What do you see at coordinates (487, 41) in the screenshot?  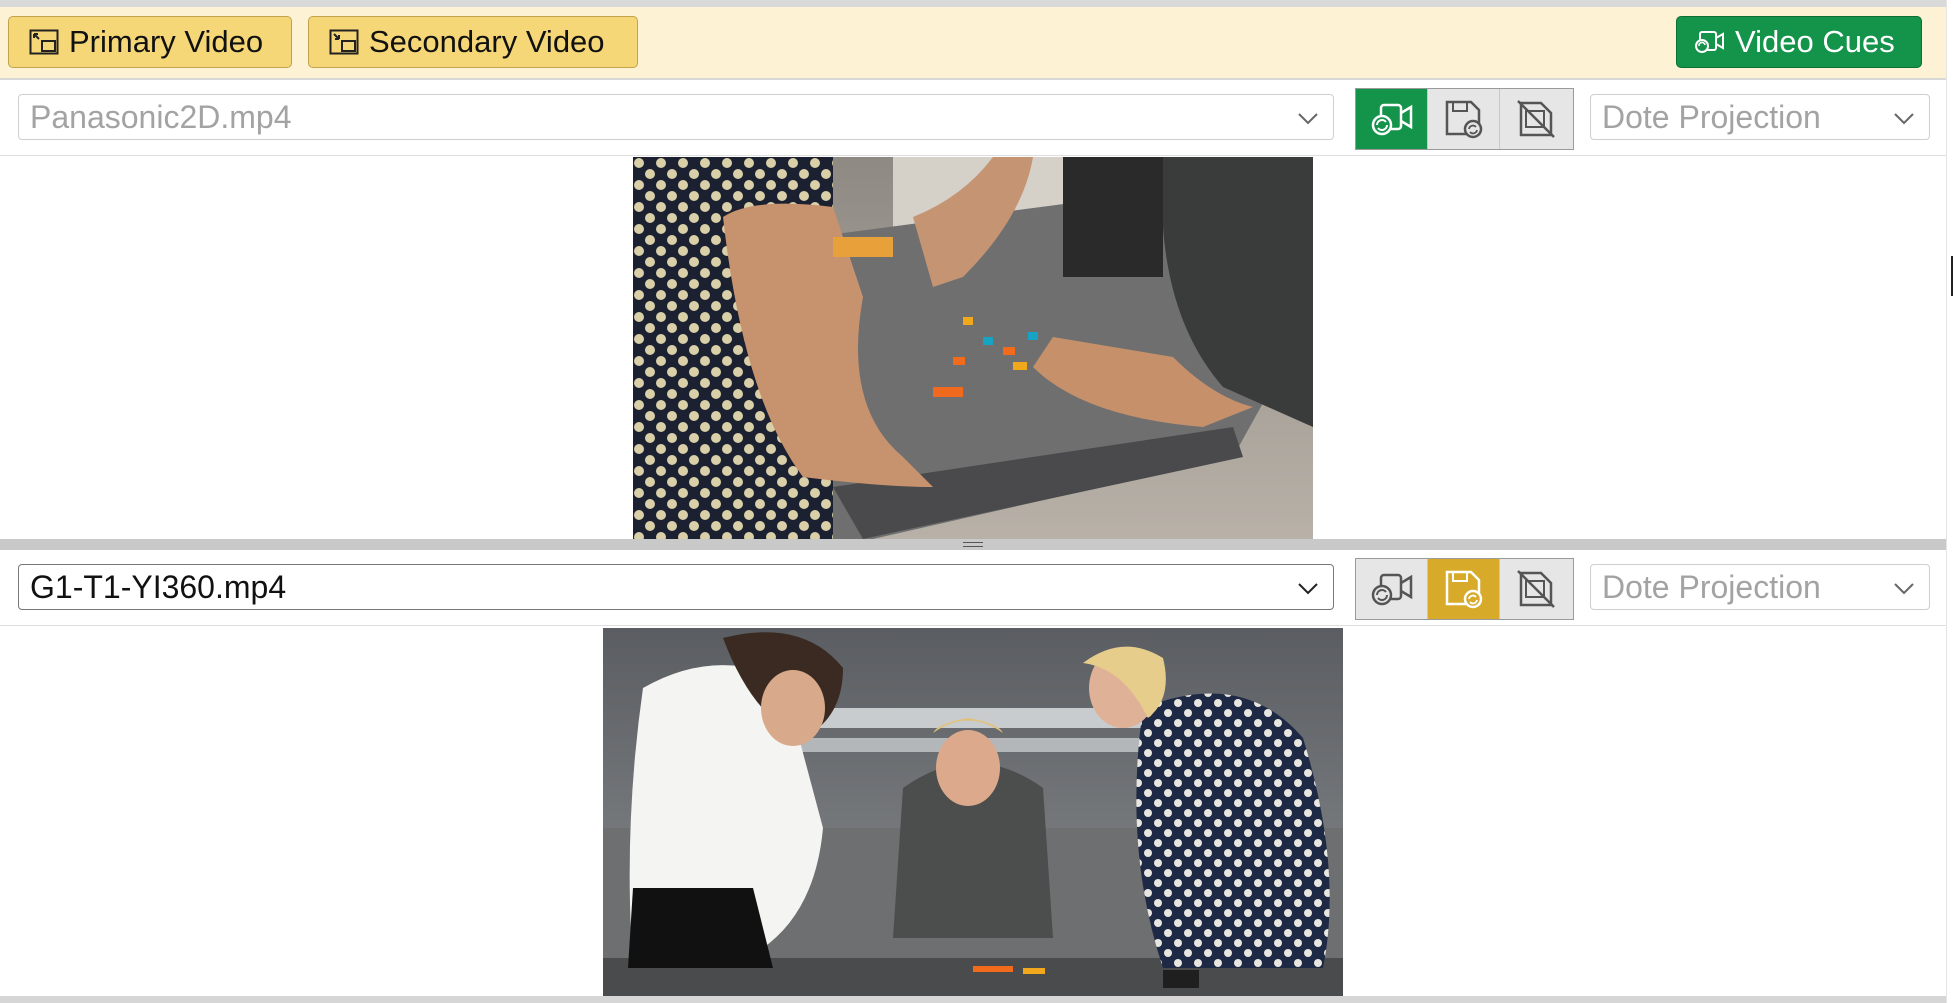 I see `secondary-video-label: Secondary Video` at bounding box center [487, 41].